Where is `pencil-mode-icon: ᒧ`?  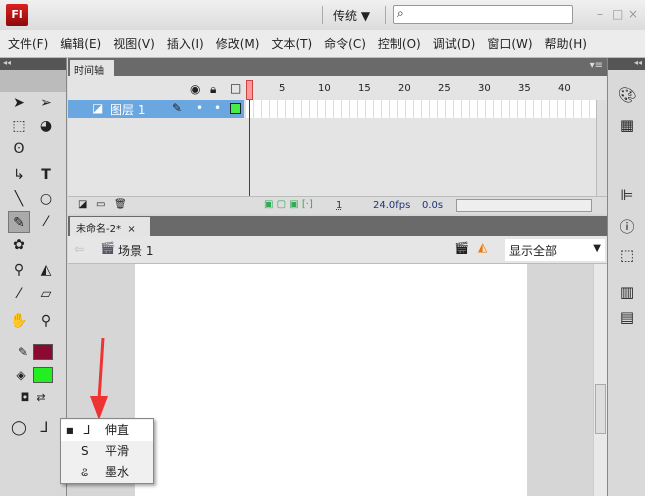
pencil-mode-icon: ᒧ is located at coordinates (44, 428).